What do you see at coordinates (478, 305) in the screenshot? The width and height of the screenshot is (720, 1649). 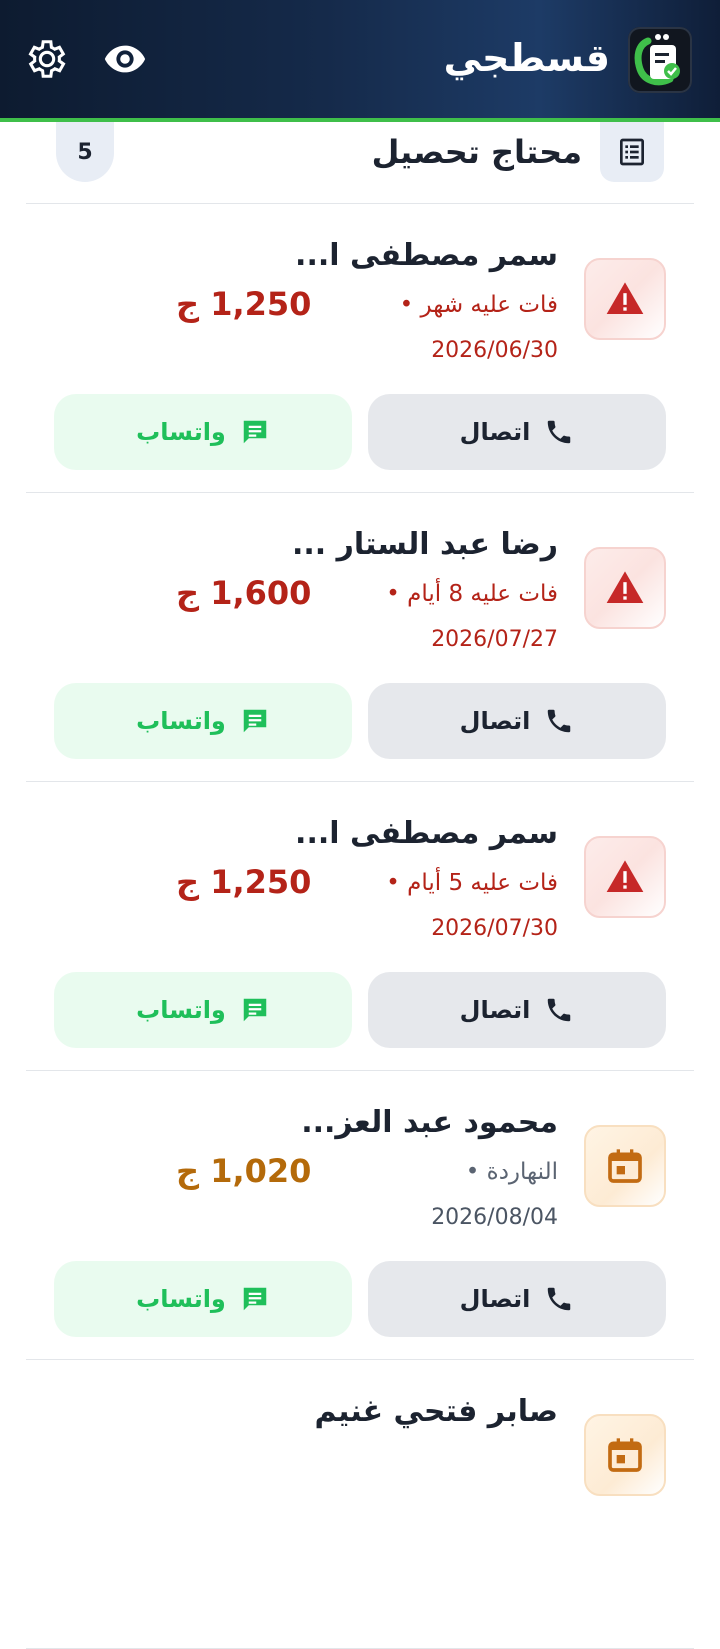 I see `due-status: فات عليه شهر •` at bounding box center [478, 305].